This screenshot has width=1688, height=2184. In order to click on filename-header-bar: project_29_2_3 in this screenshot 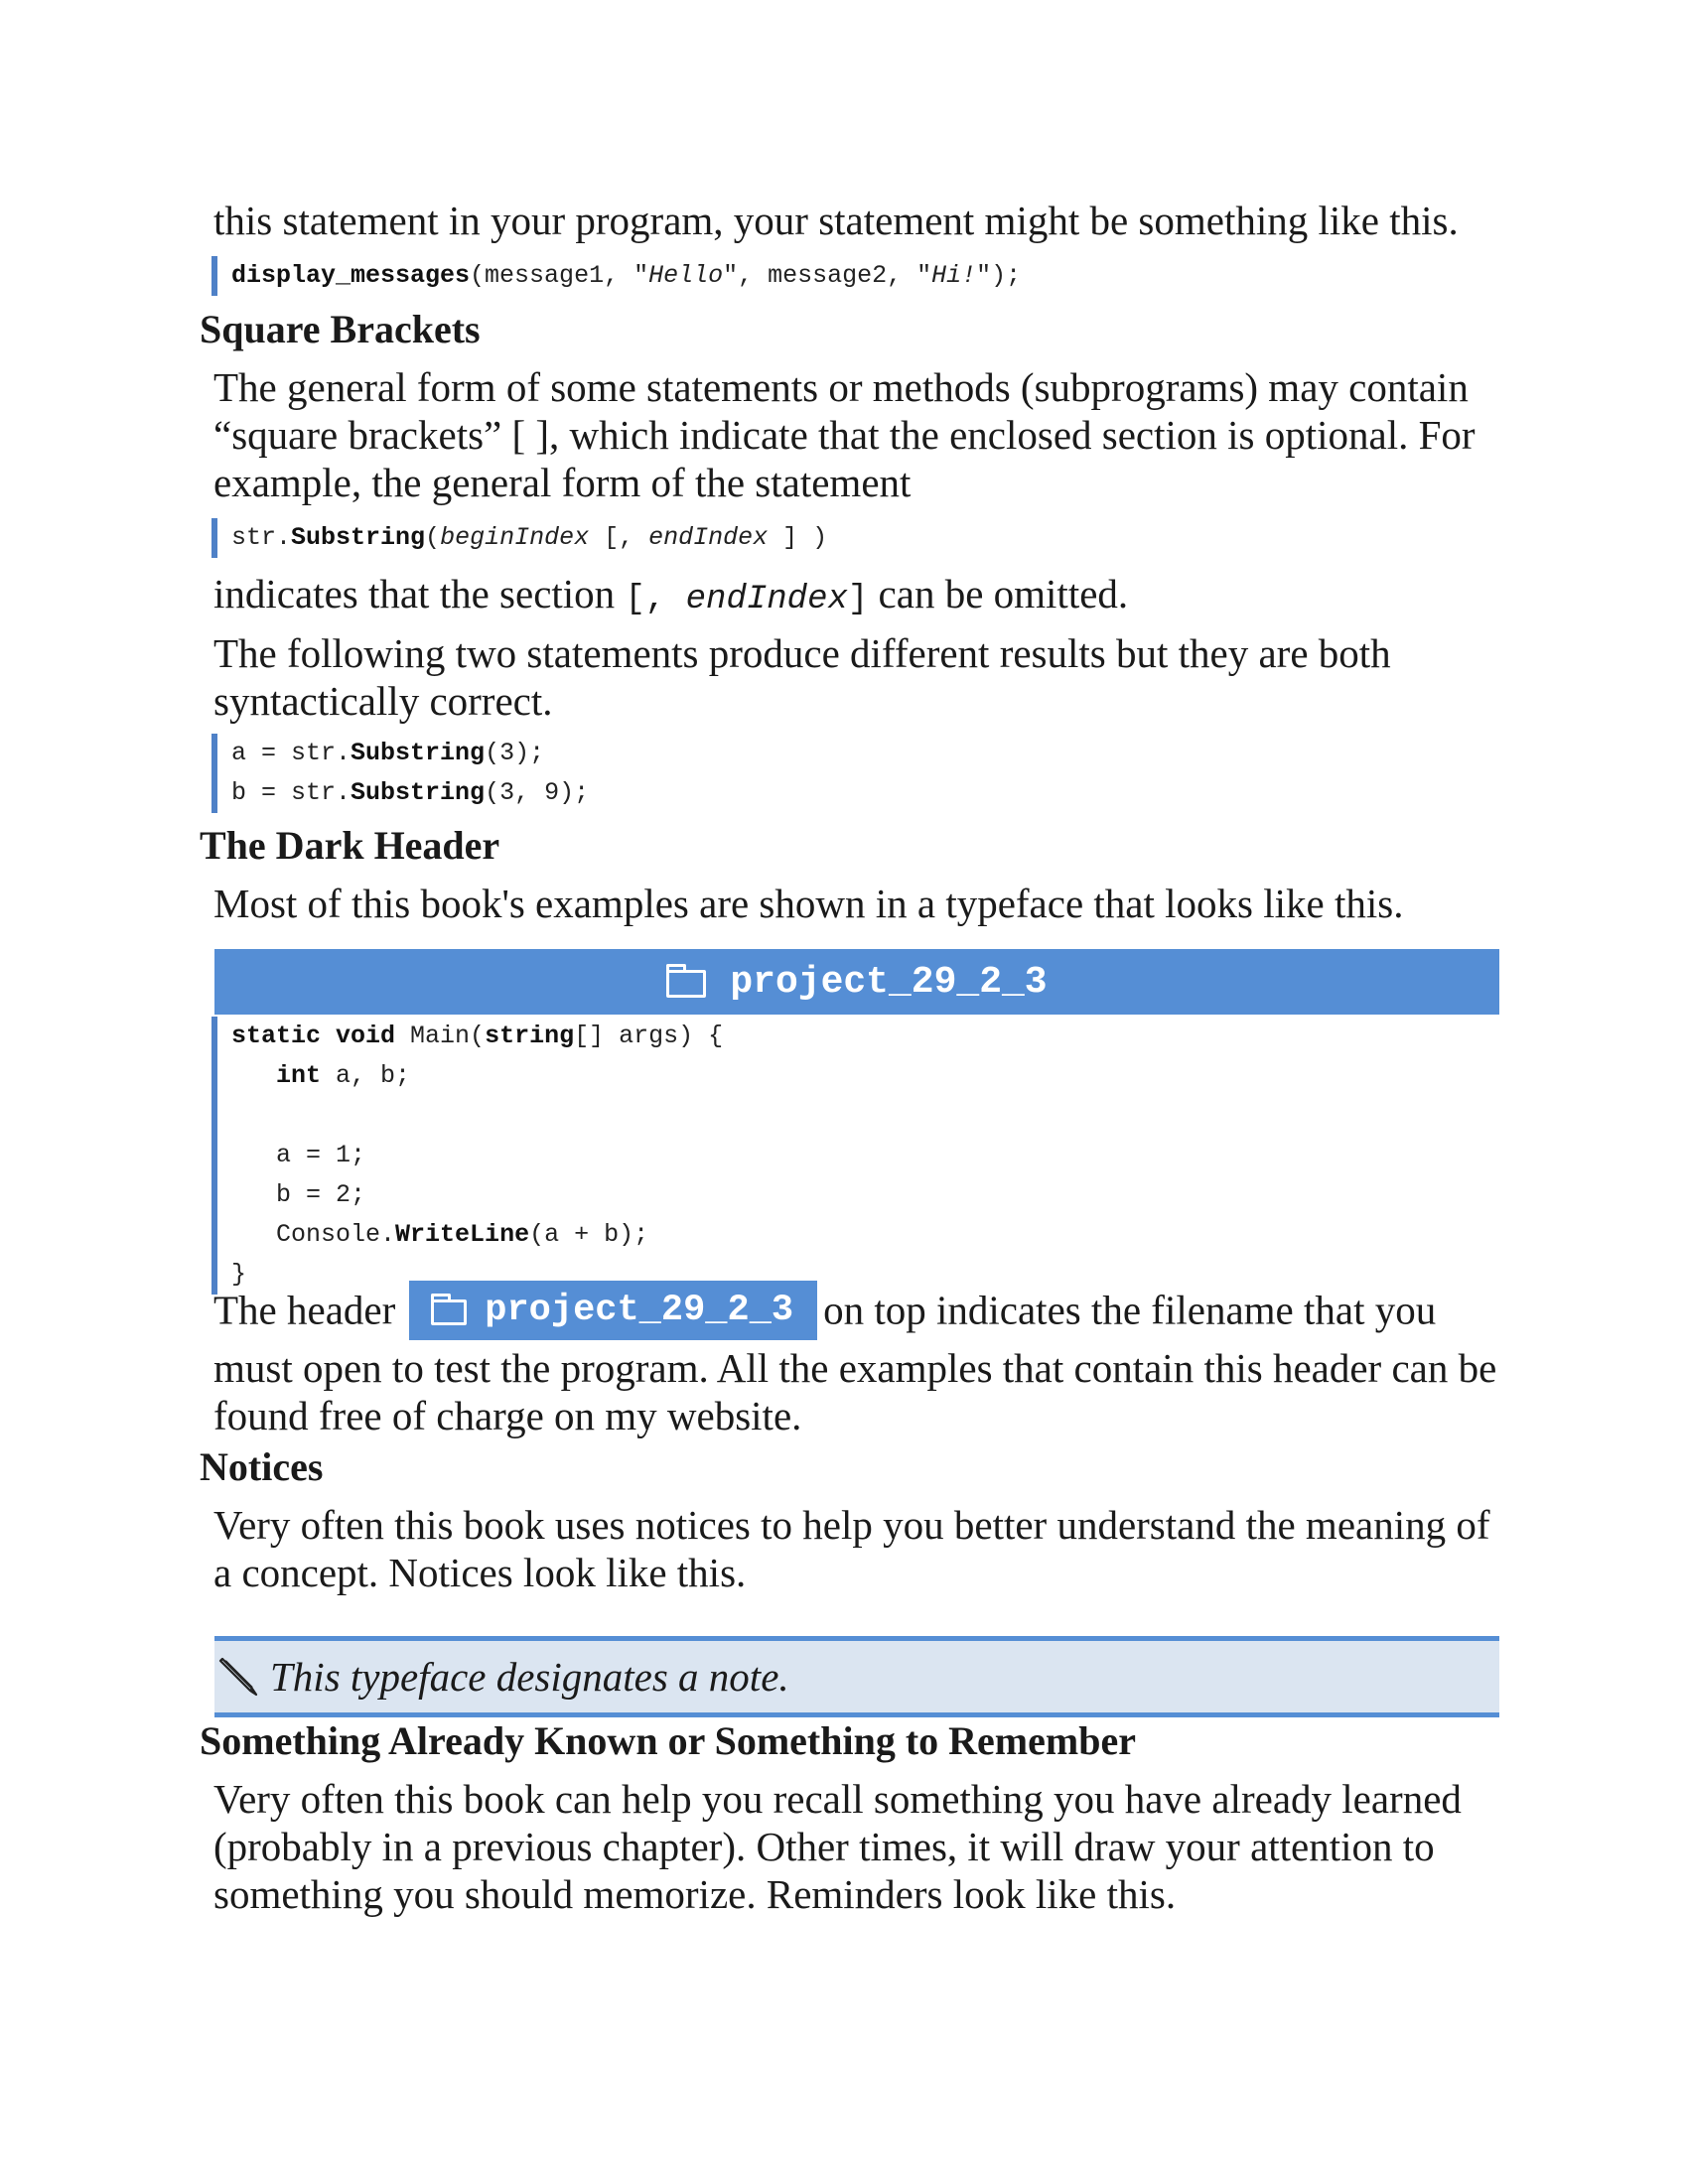, I will do `click(856, 982)`.